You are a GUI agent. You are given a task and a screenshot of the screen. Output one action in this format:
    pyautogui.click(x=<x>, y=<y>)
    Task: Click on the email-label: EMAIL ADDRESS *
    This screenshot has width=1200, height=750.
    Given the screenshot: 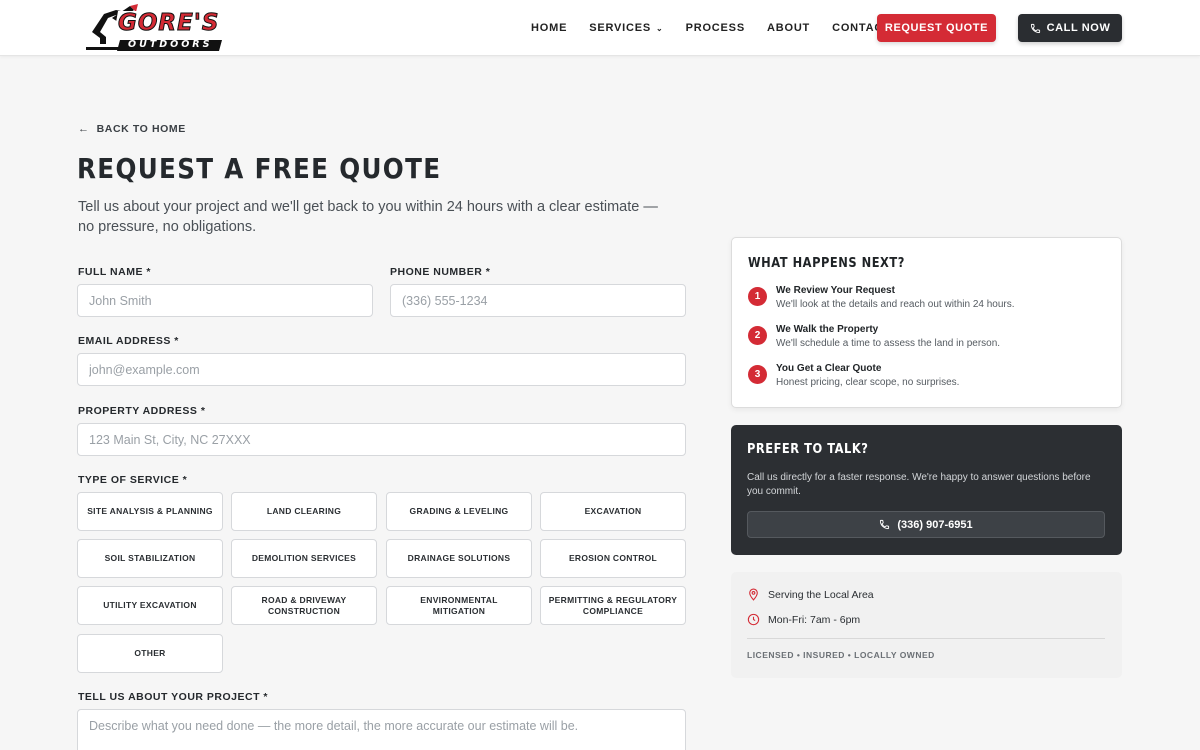 What is the action you would take?
    pyautogui.click(x=128, y=341)
    